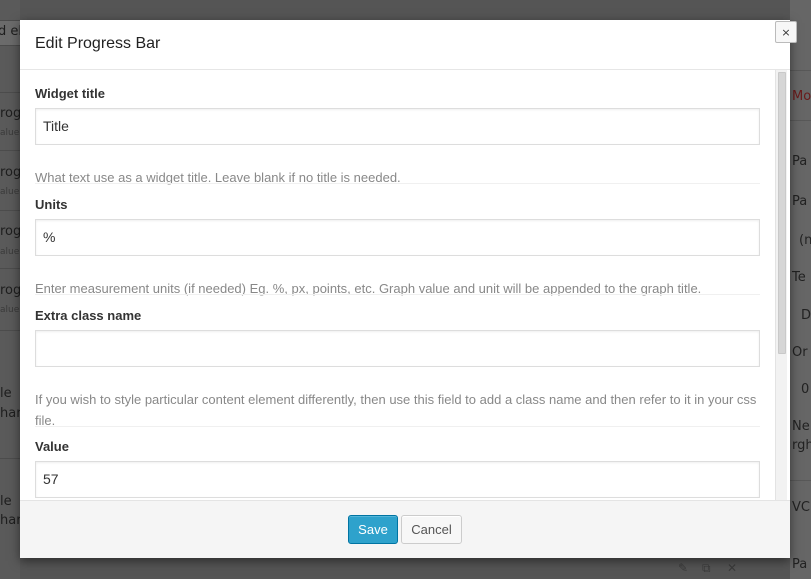 The width and height of the screenshot is (811, 579). What do you see at coordinates (431, 529) in the screenshot?
I see `cancel-button: Cancel` at bounding box center [431, 529].